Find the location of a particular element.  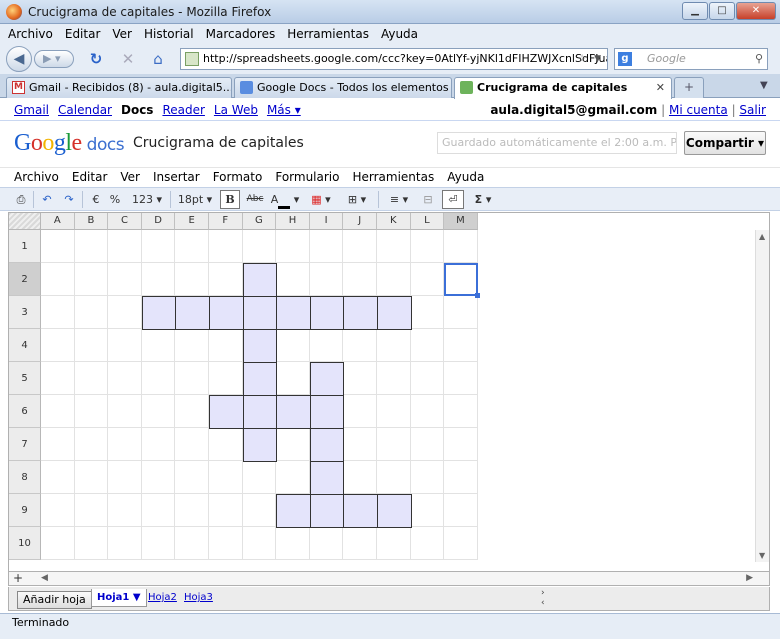

cell-J5 is located at coordinates (360, 378).